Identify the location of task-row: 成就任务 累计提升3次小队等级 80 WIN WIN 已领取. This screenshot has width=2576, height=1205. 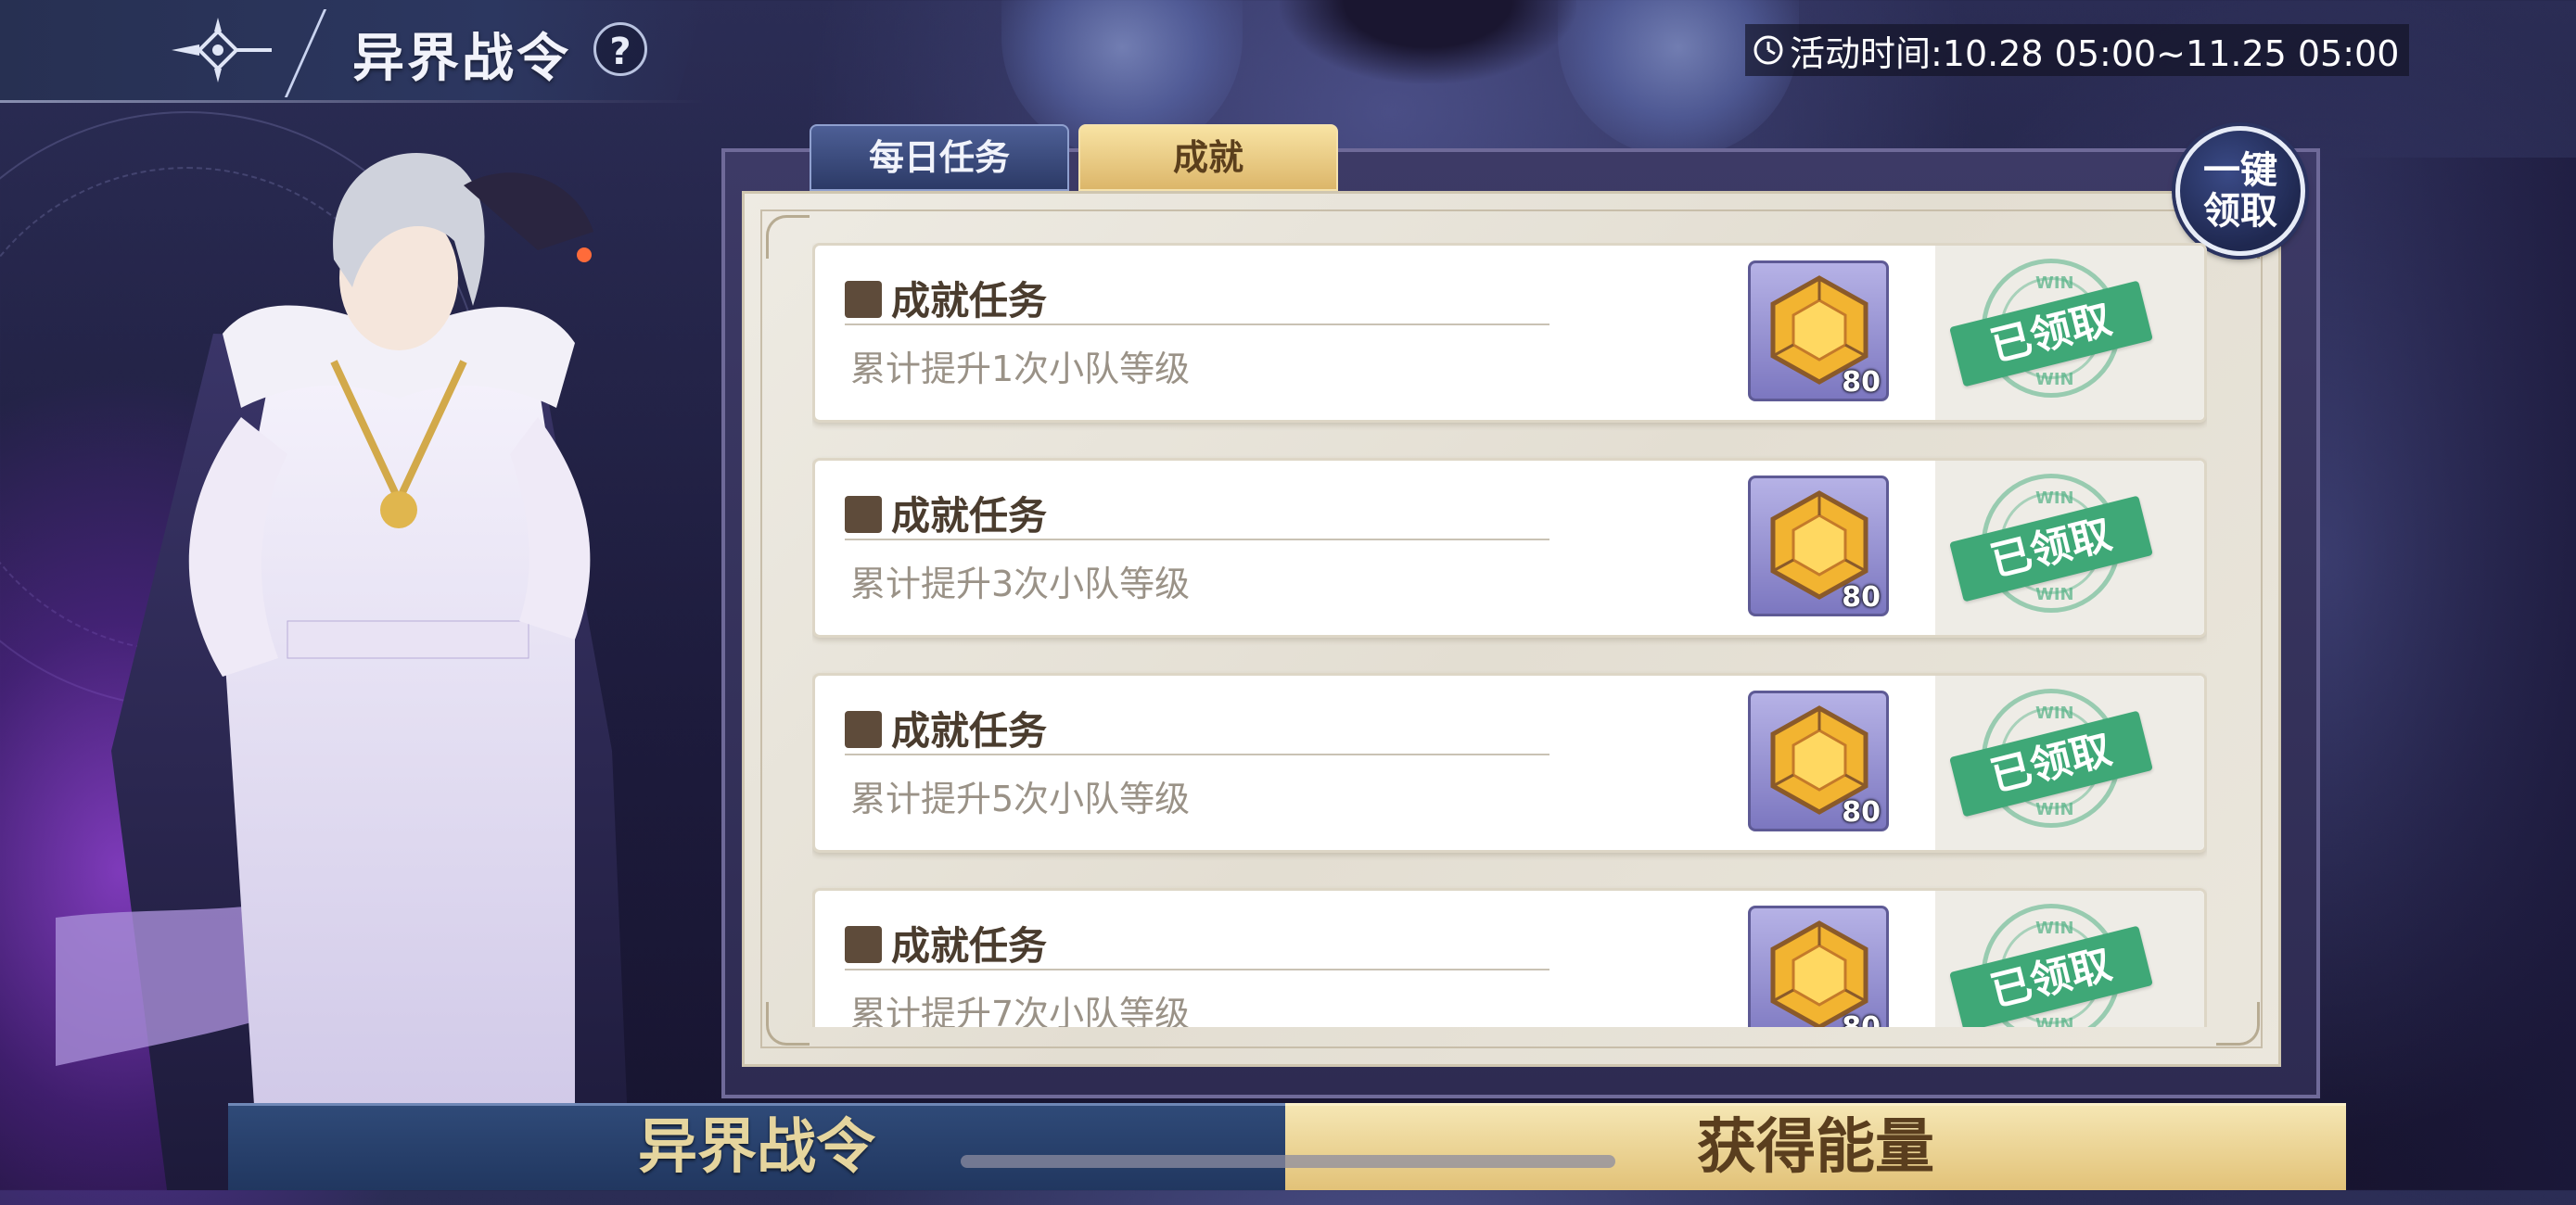
(1510, 548).